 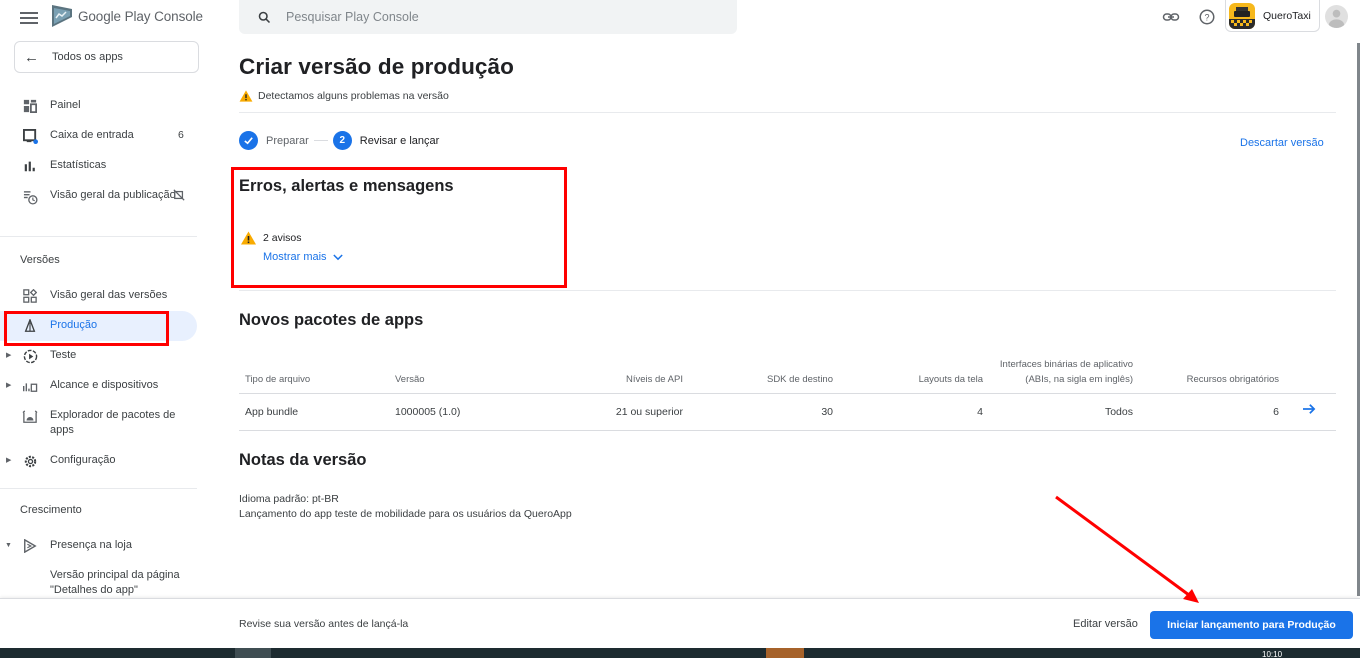 I want to click on column-header-version: Versão, so click(x=410, y=379).